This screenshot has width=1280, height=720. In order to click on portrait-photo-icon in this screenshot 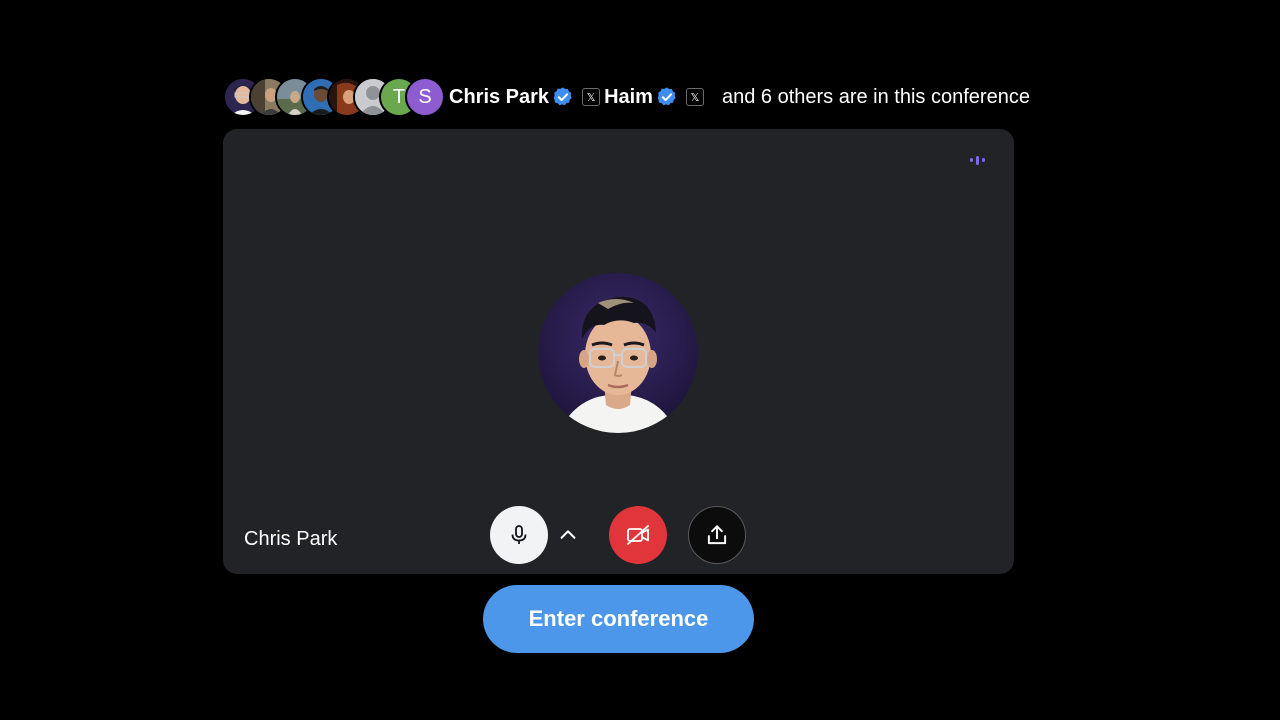, I will do `click(618, 353)`.